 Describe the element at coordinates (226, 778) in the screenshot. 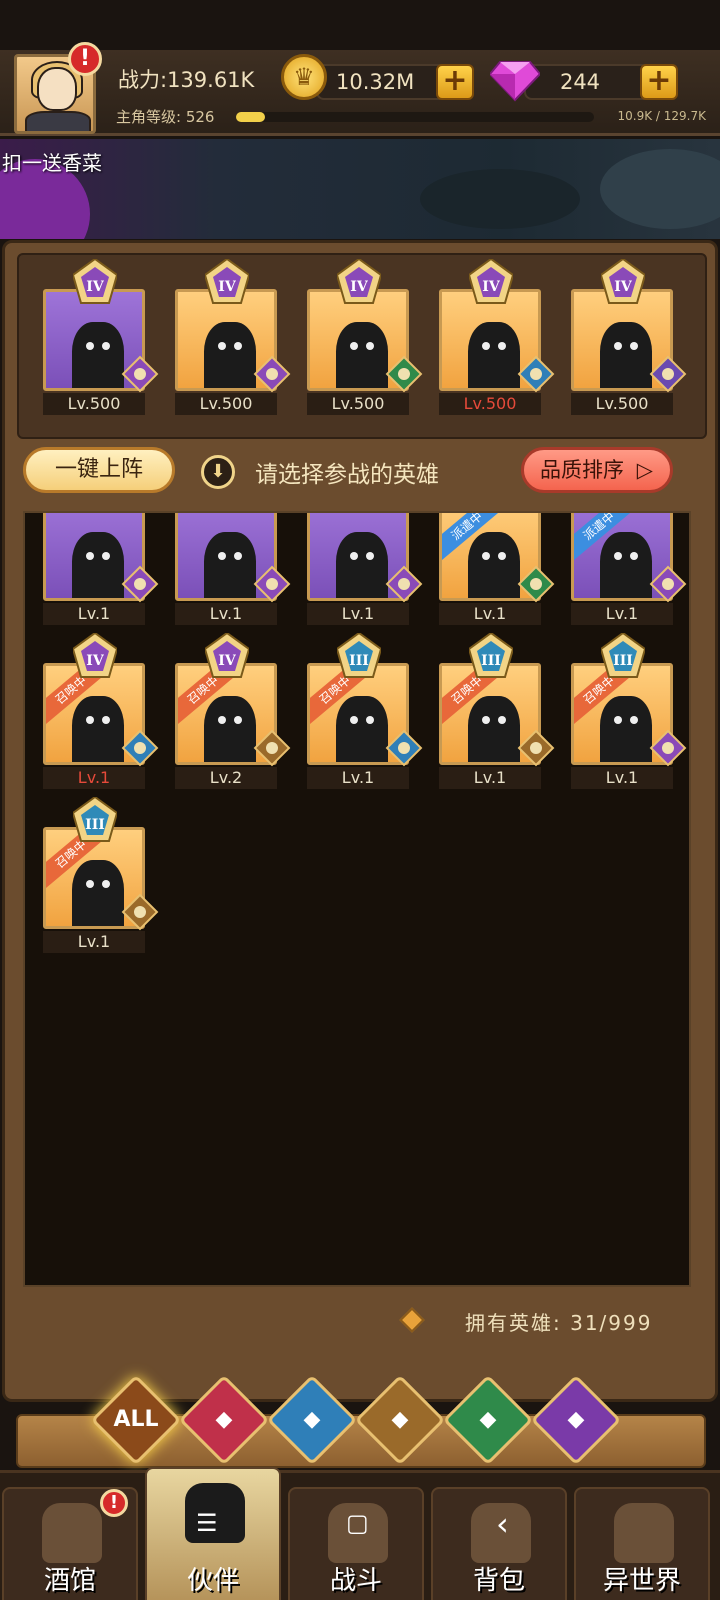

I see `hero-level: Lv.2` at that location.